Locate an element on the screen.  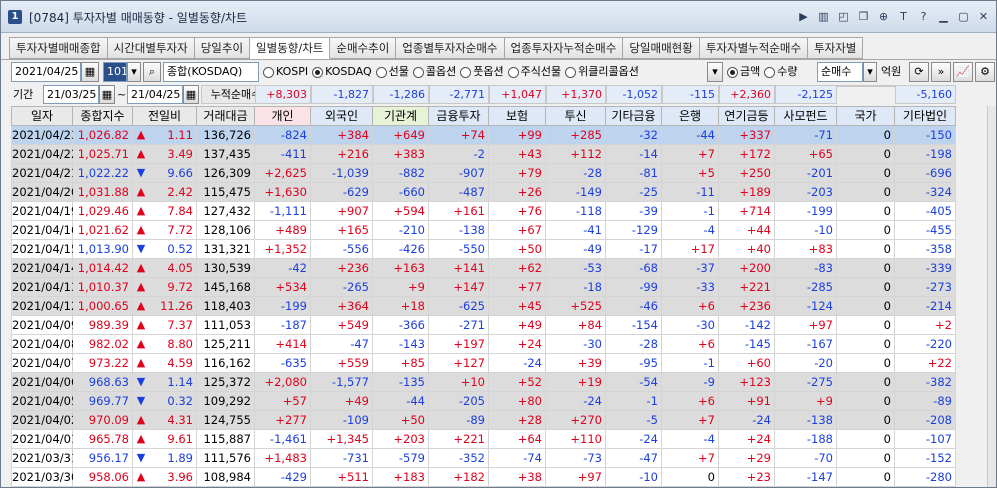
tab-9: 투자자별 is located at coordinates (836, 48).